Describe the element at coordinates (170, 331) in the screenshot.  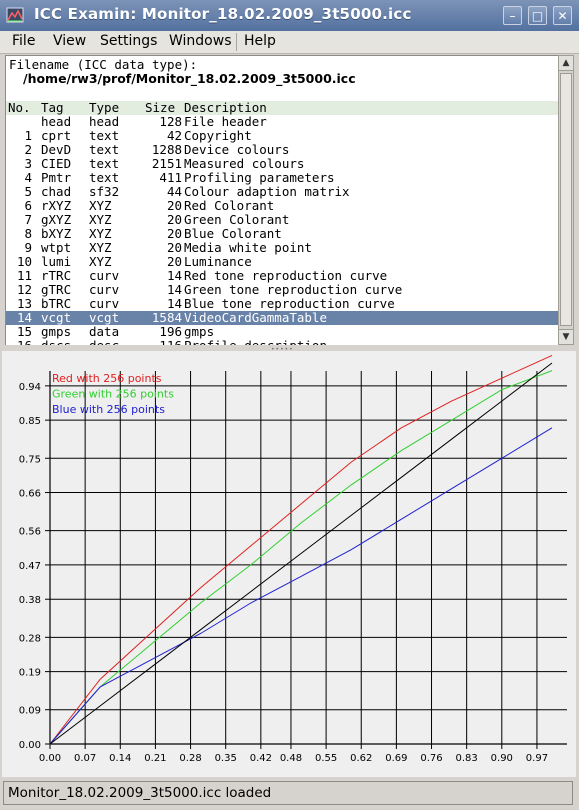
I see `cell-size: 196` at that location.